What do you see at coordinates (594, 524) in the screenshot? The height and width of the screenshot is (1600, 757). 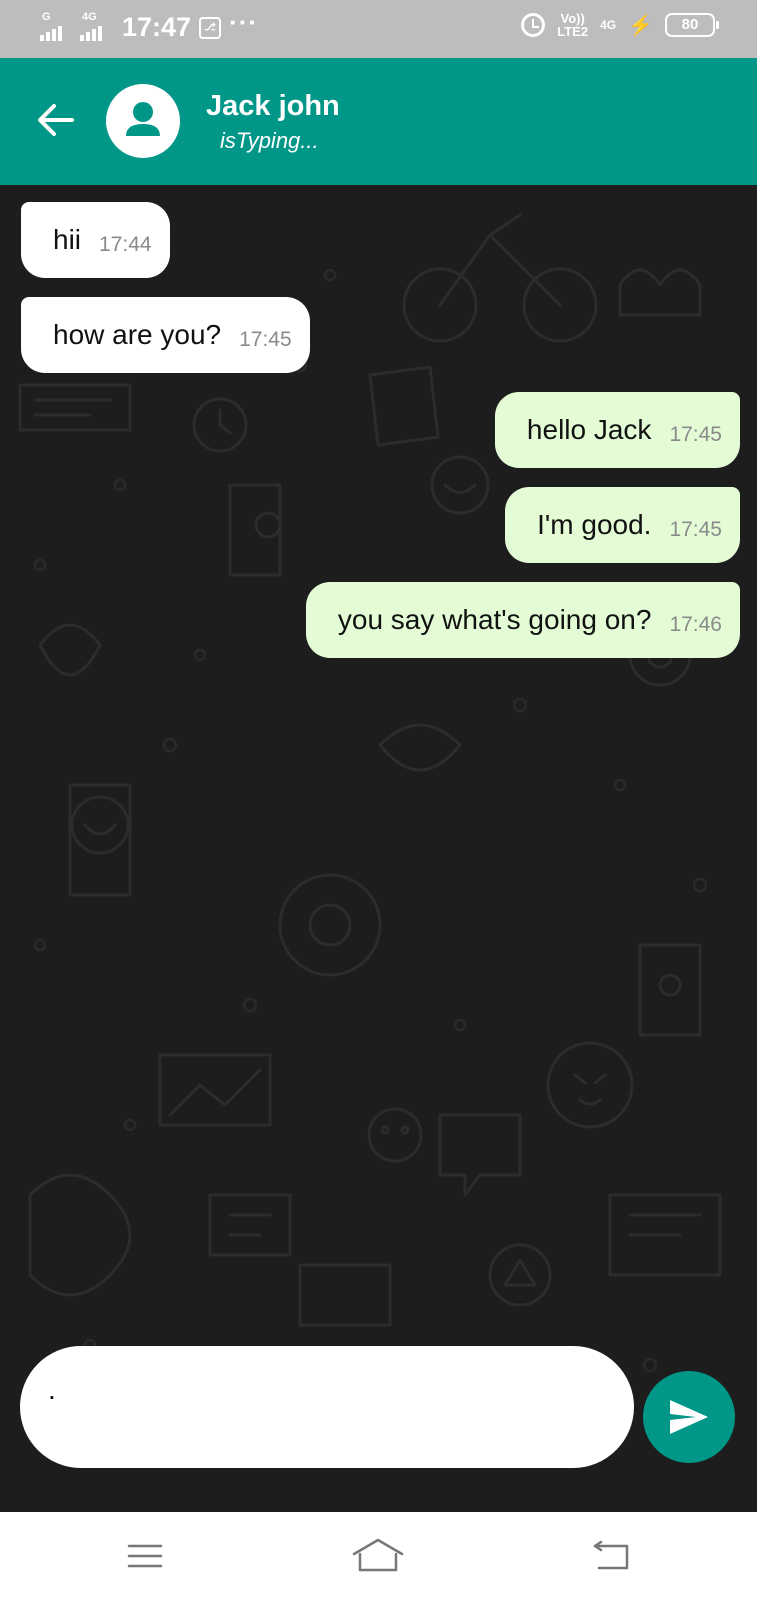 I see `message-text: I'm good.` at bounding box center [594, 524].